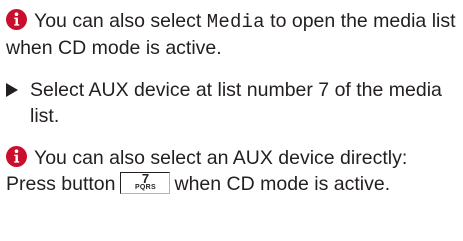  Describe the element at coordinates (120, 21) in the screenshot. I see `note-text-before: You can also select` at that location.